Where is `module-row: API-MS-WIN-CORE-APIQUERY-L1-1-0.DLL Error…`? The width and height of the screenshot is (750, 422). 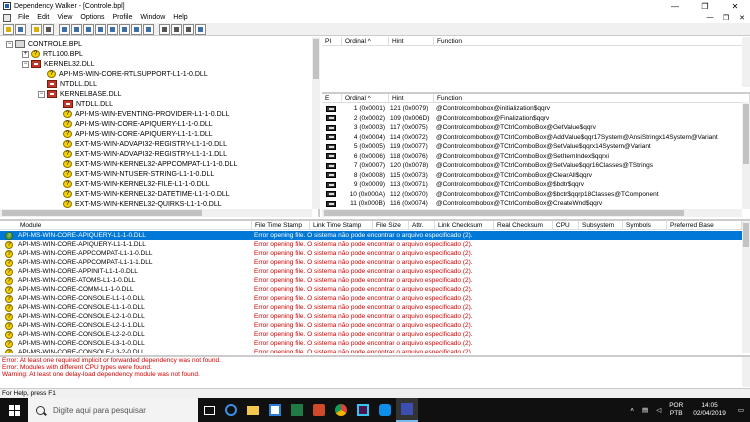 module-row: API-MS-WIN-CORE-APIQUERY-L1-1-0.DLL Error… is located at coordinates (371, 235).